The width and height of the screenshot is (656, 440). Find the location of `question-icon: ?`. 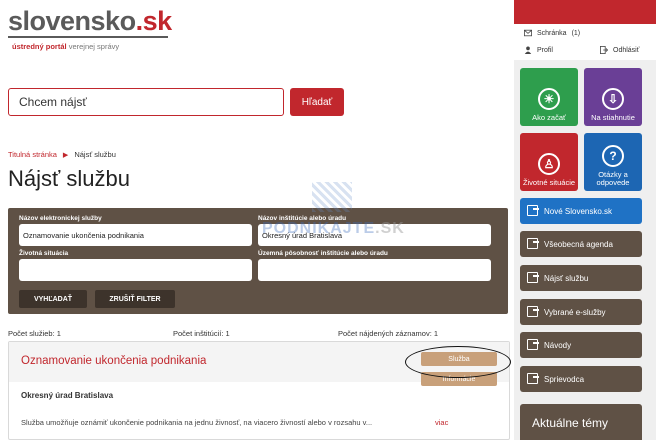

question-icon: ? is located at coordinates (613, 156).